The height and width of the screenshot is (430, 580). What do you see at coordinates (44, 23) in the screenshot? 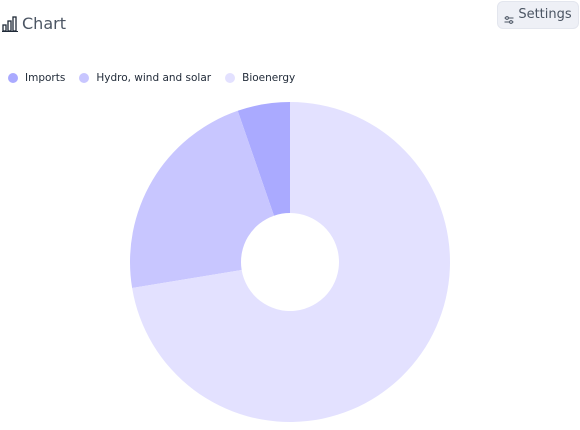
I see `chart-title: Chart` at bounding box center [44, 23].